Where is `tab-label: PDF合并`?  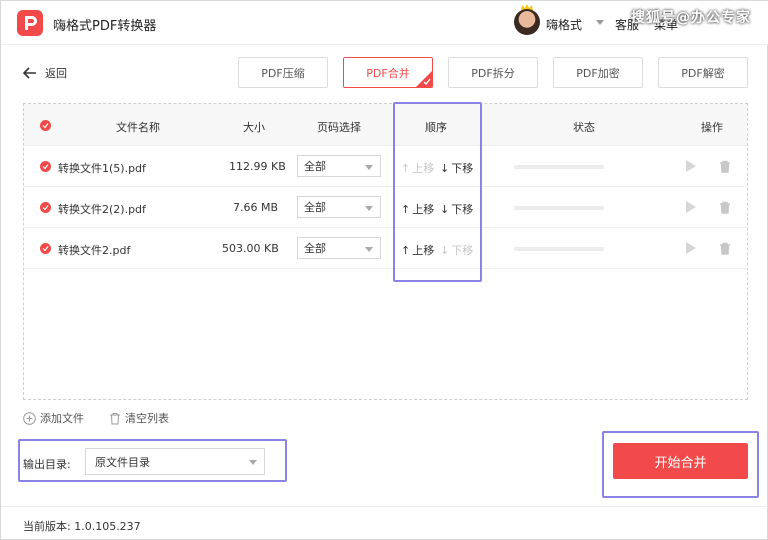
tab-label: PDF合并 is located at coordinates (388, 73).